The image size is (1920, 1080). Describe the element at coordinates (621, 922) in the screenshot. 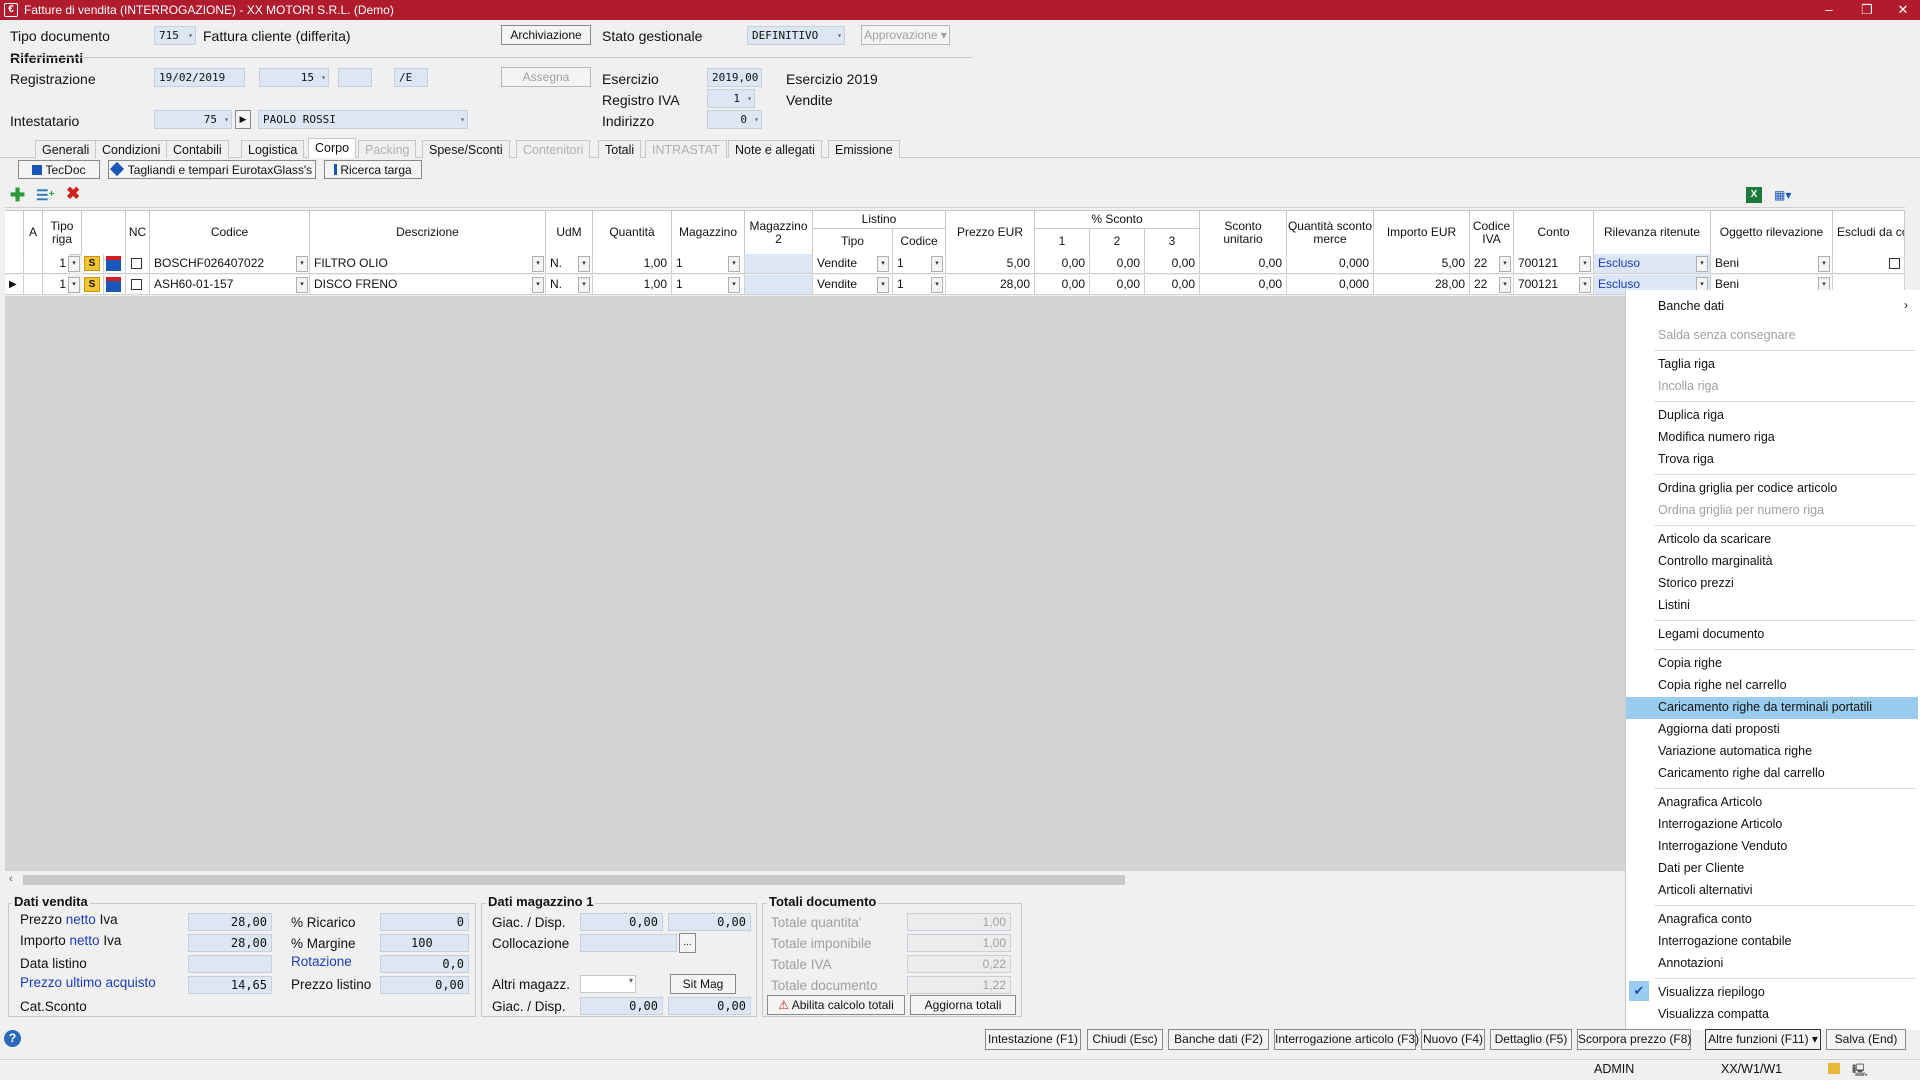

I see `giacenza-field: 0,00` at that location.